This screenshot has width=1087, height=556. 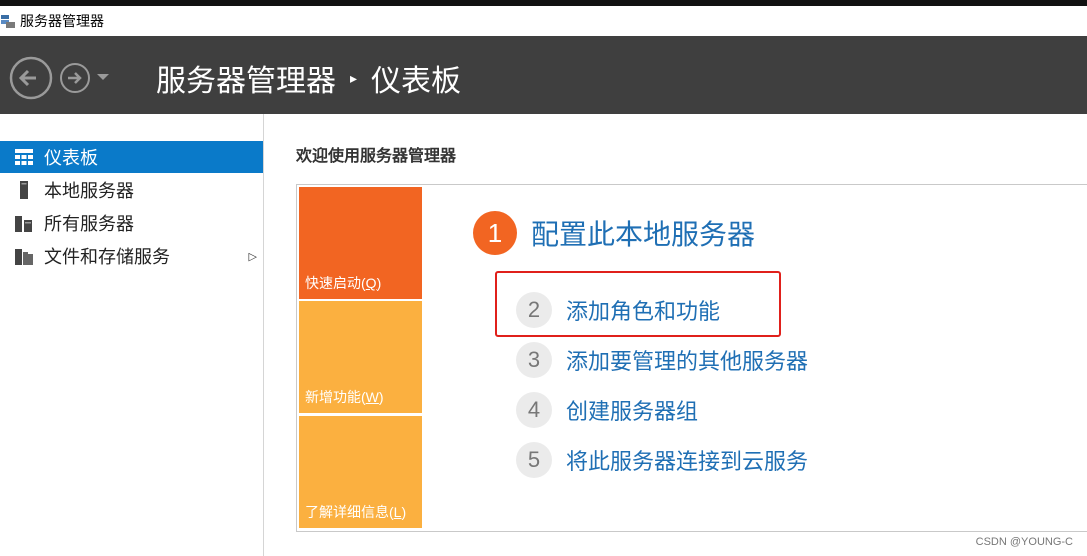 What do you see at coordinates (687, 460) in the screenshot?
I see `step-link: 将此服务器连接到云服务` at bounding box center [687, 460].